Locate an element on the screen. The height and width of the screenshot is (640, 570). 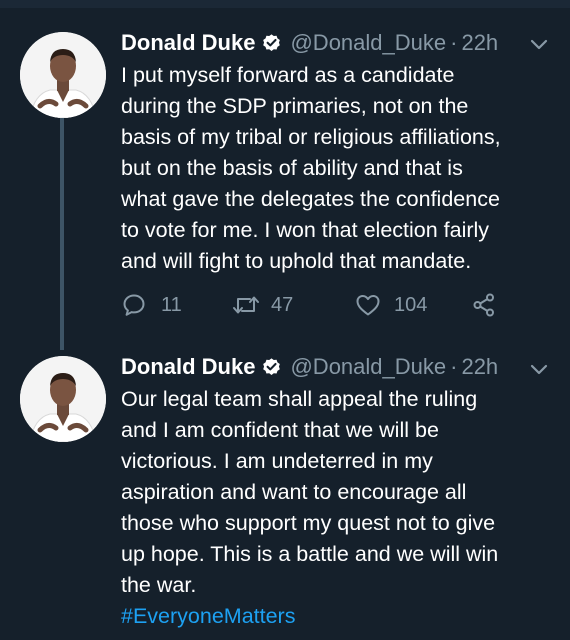
share-button is located at coordinates (484, 305).